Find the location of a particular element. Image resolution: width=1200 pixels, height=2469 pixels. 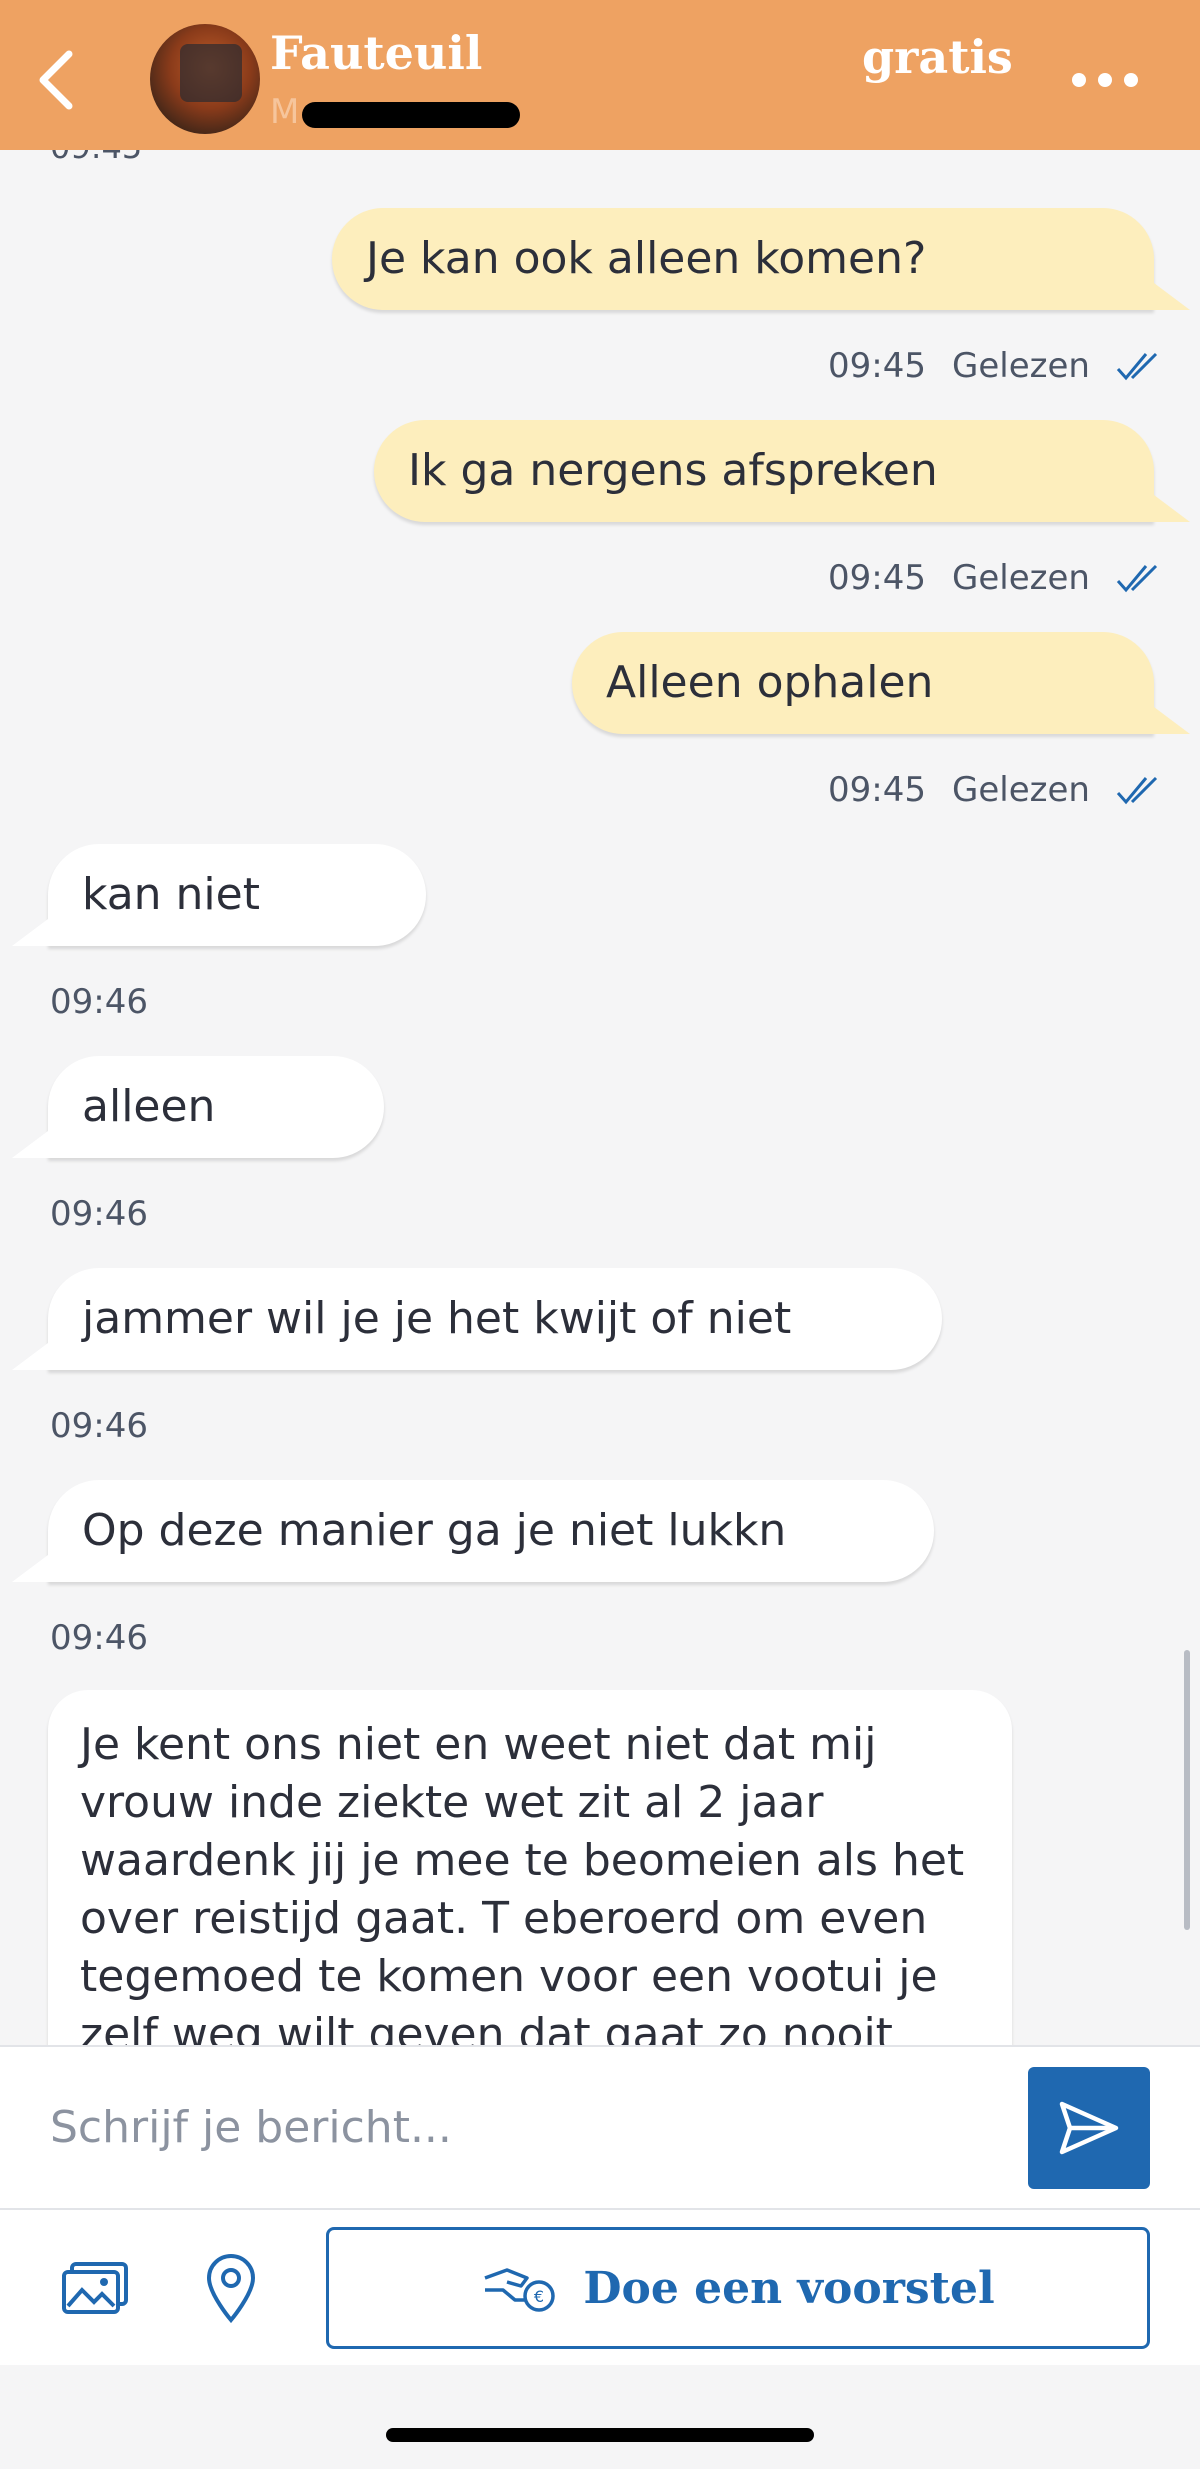

composer-bar is located at coordinates (600, 2127).